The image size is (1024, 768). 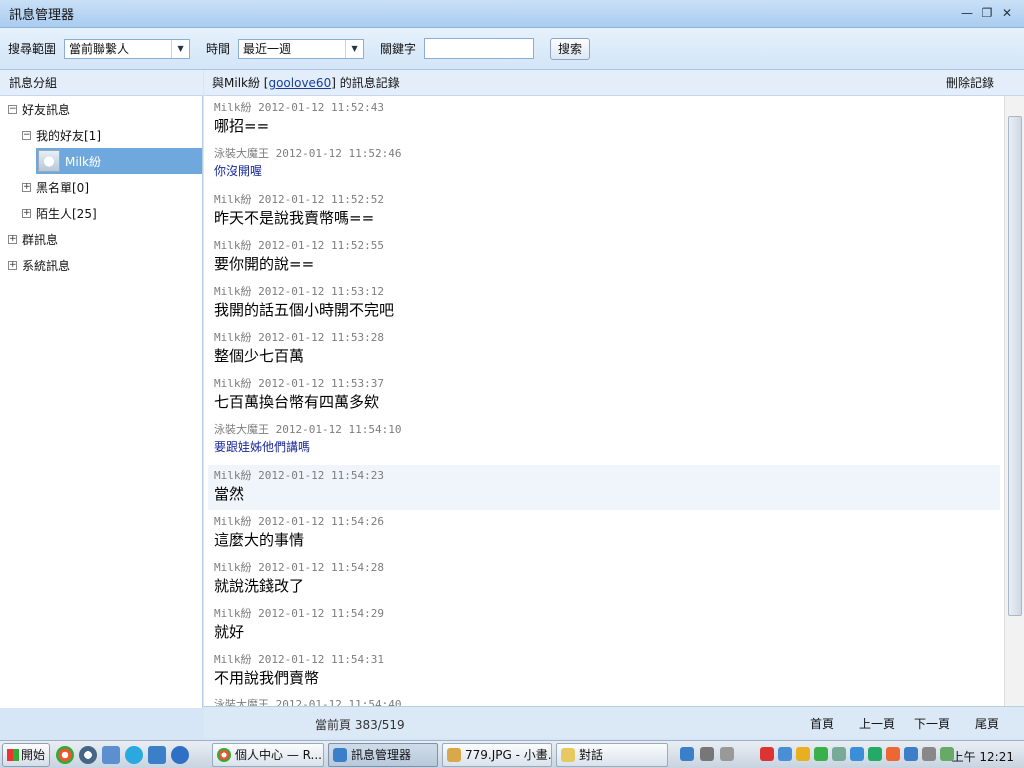 I want to click on task-button-message-manager: 訊息管理器, so click(x=383, y=755).